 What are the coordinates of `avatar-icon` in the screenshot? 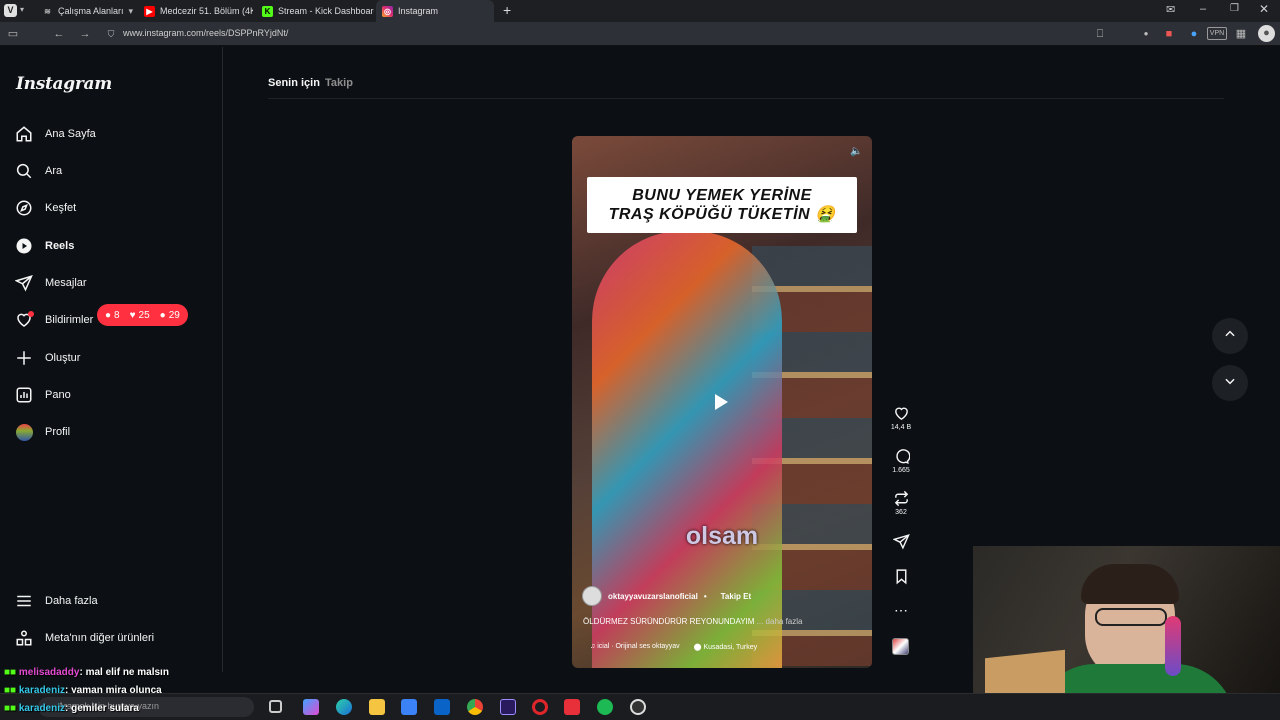 It's located at (24, 432).